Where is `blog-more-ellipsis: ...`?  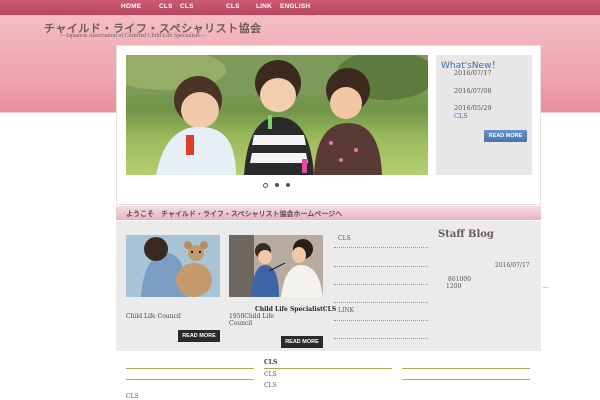 blog-more-ellipsis: ... is located at coordinates (546, 286).